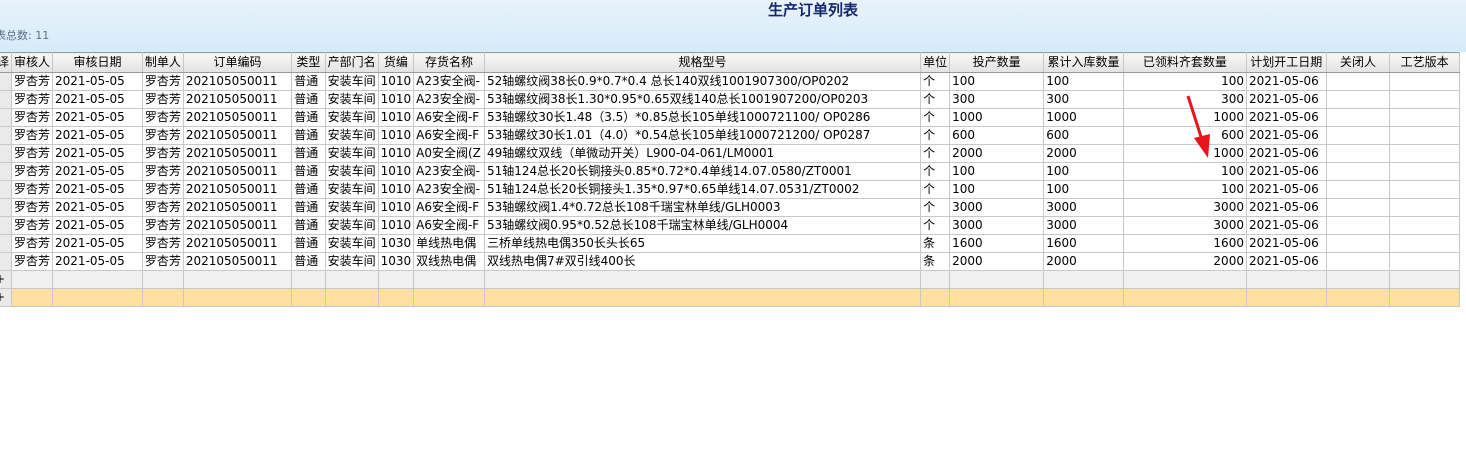 The image size is (1466, 463). I want to click on cell-item-name: A6安全阀-F, so click(449, 135).